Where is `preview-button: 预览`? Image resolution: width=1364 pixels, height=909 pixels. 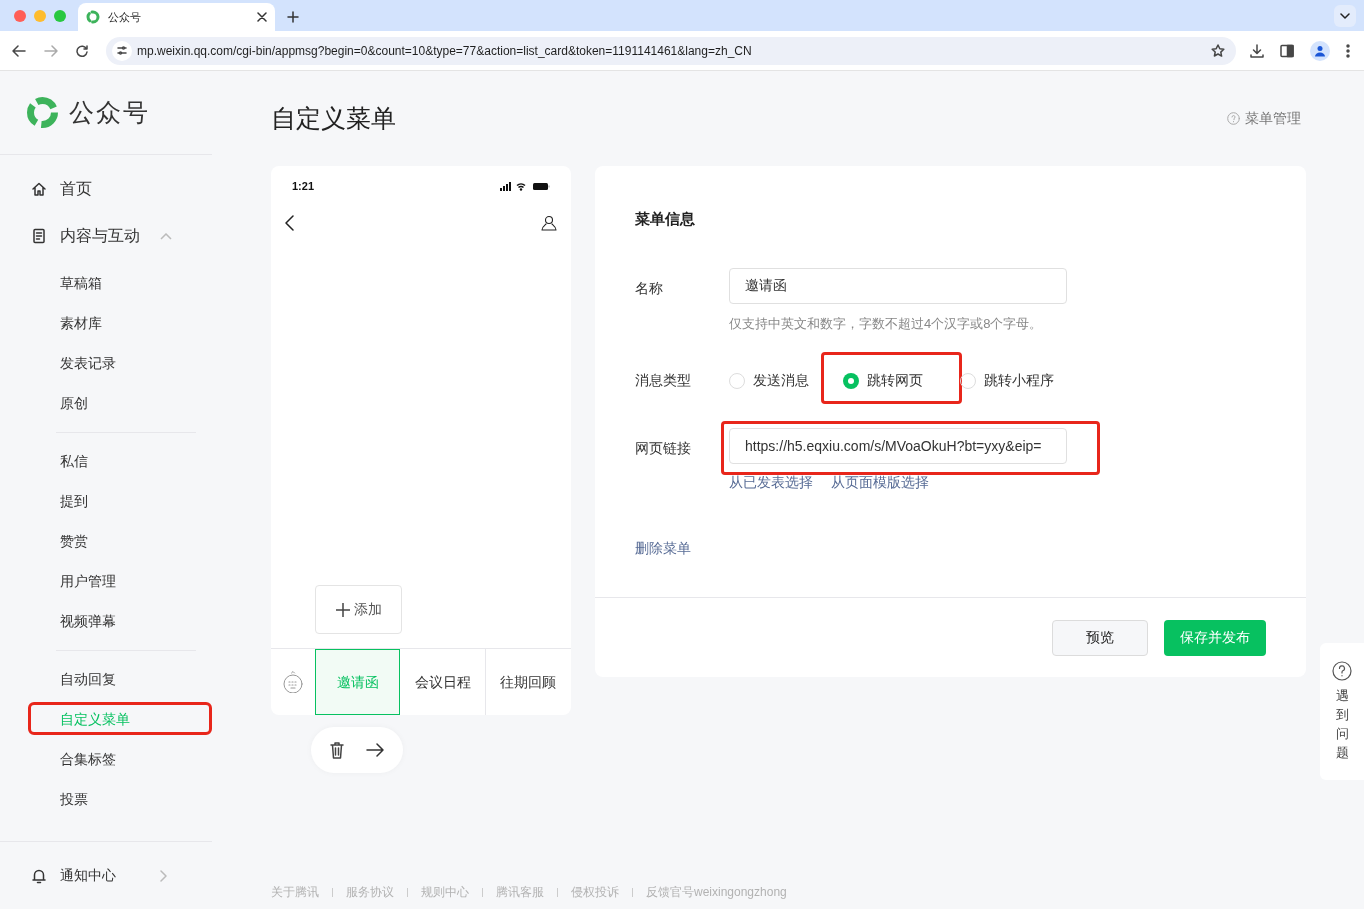 preview-button: 预览 is located at coordinates (1100, 637).